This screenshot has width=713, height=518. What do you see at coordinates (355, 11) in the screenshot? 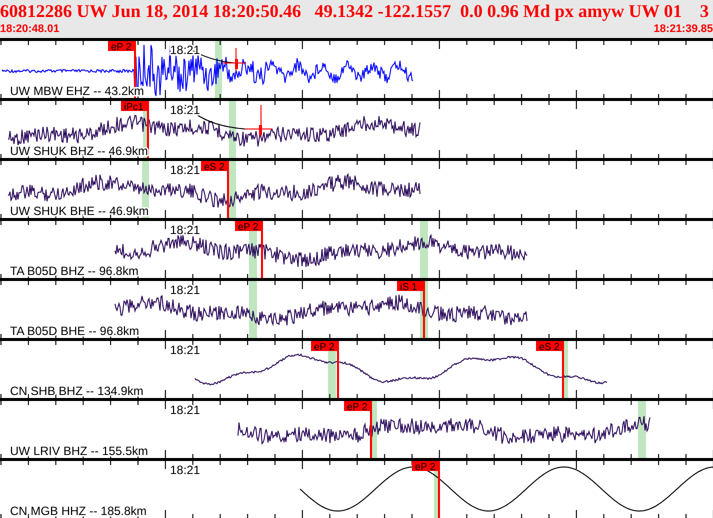
I see `event-title: 60812286 UW Jun 18, 2014 18:20:50.46 49.1342 -122.1557 0.0 0.96 Md px amyw UW 01 3` at bounding box center [355, 11].